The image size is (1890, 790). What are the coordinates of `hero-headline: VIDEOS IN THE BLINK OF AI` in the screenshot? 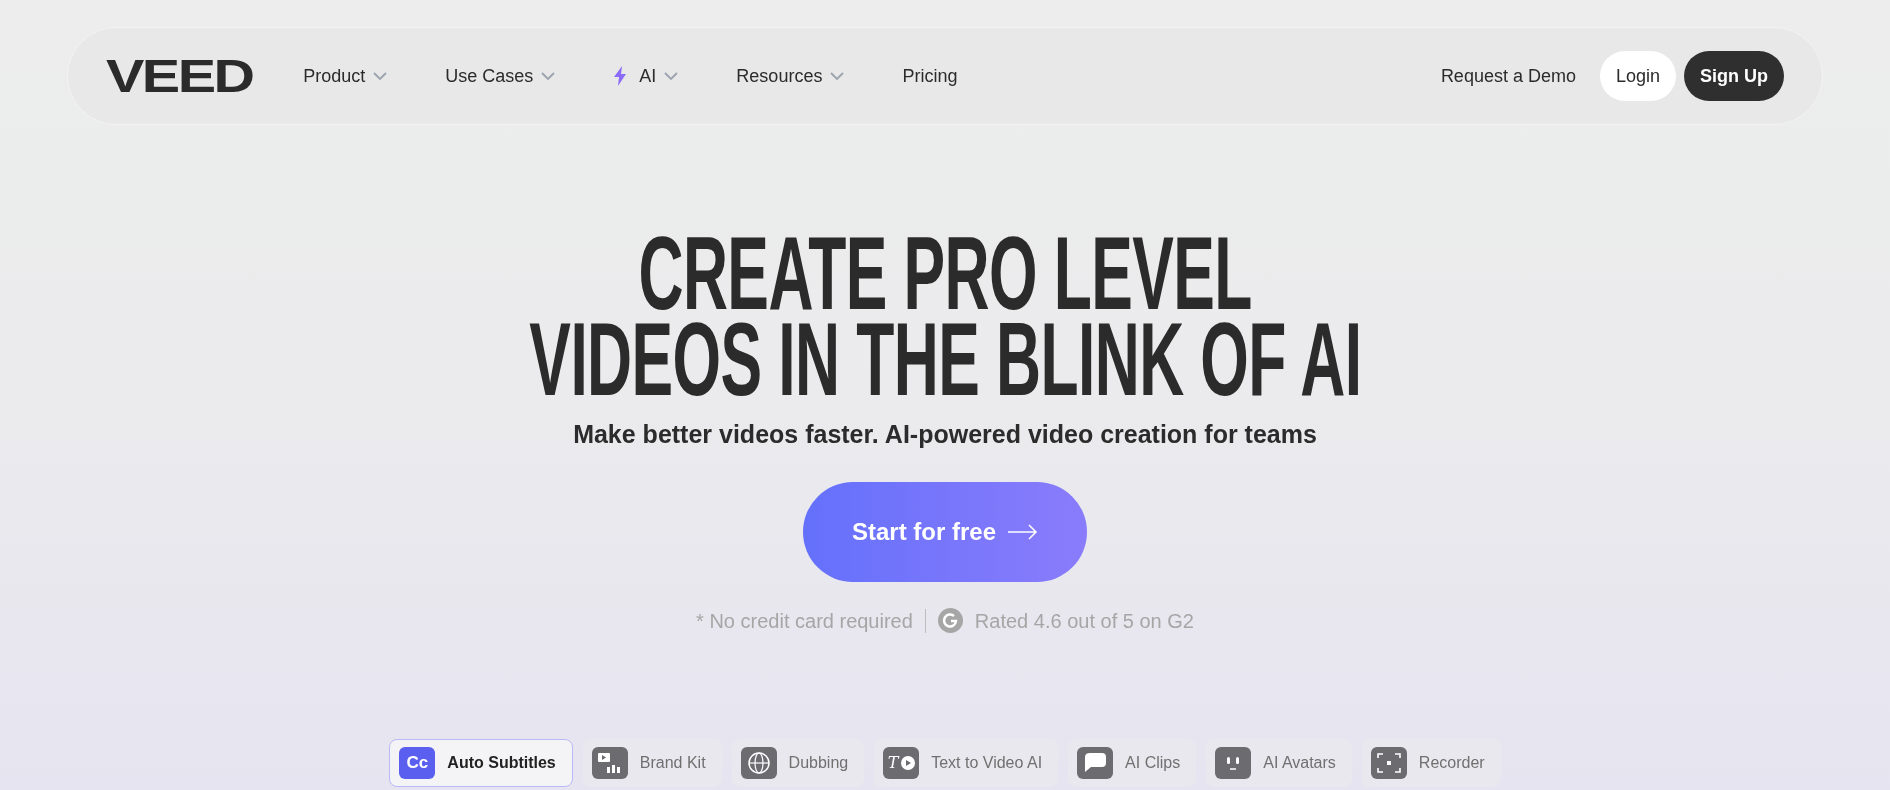 It's located at (945, 359).